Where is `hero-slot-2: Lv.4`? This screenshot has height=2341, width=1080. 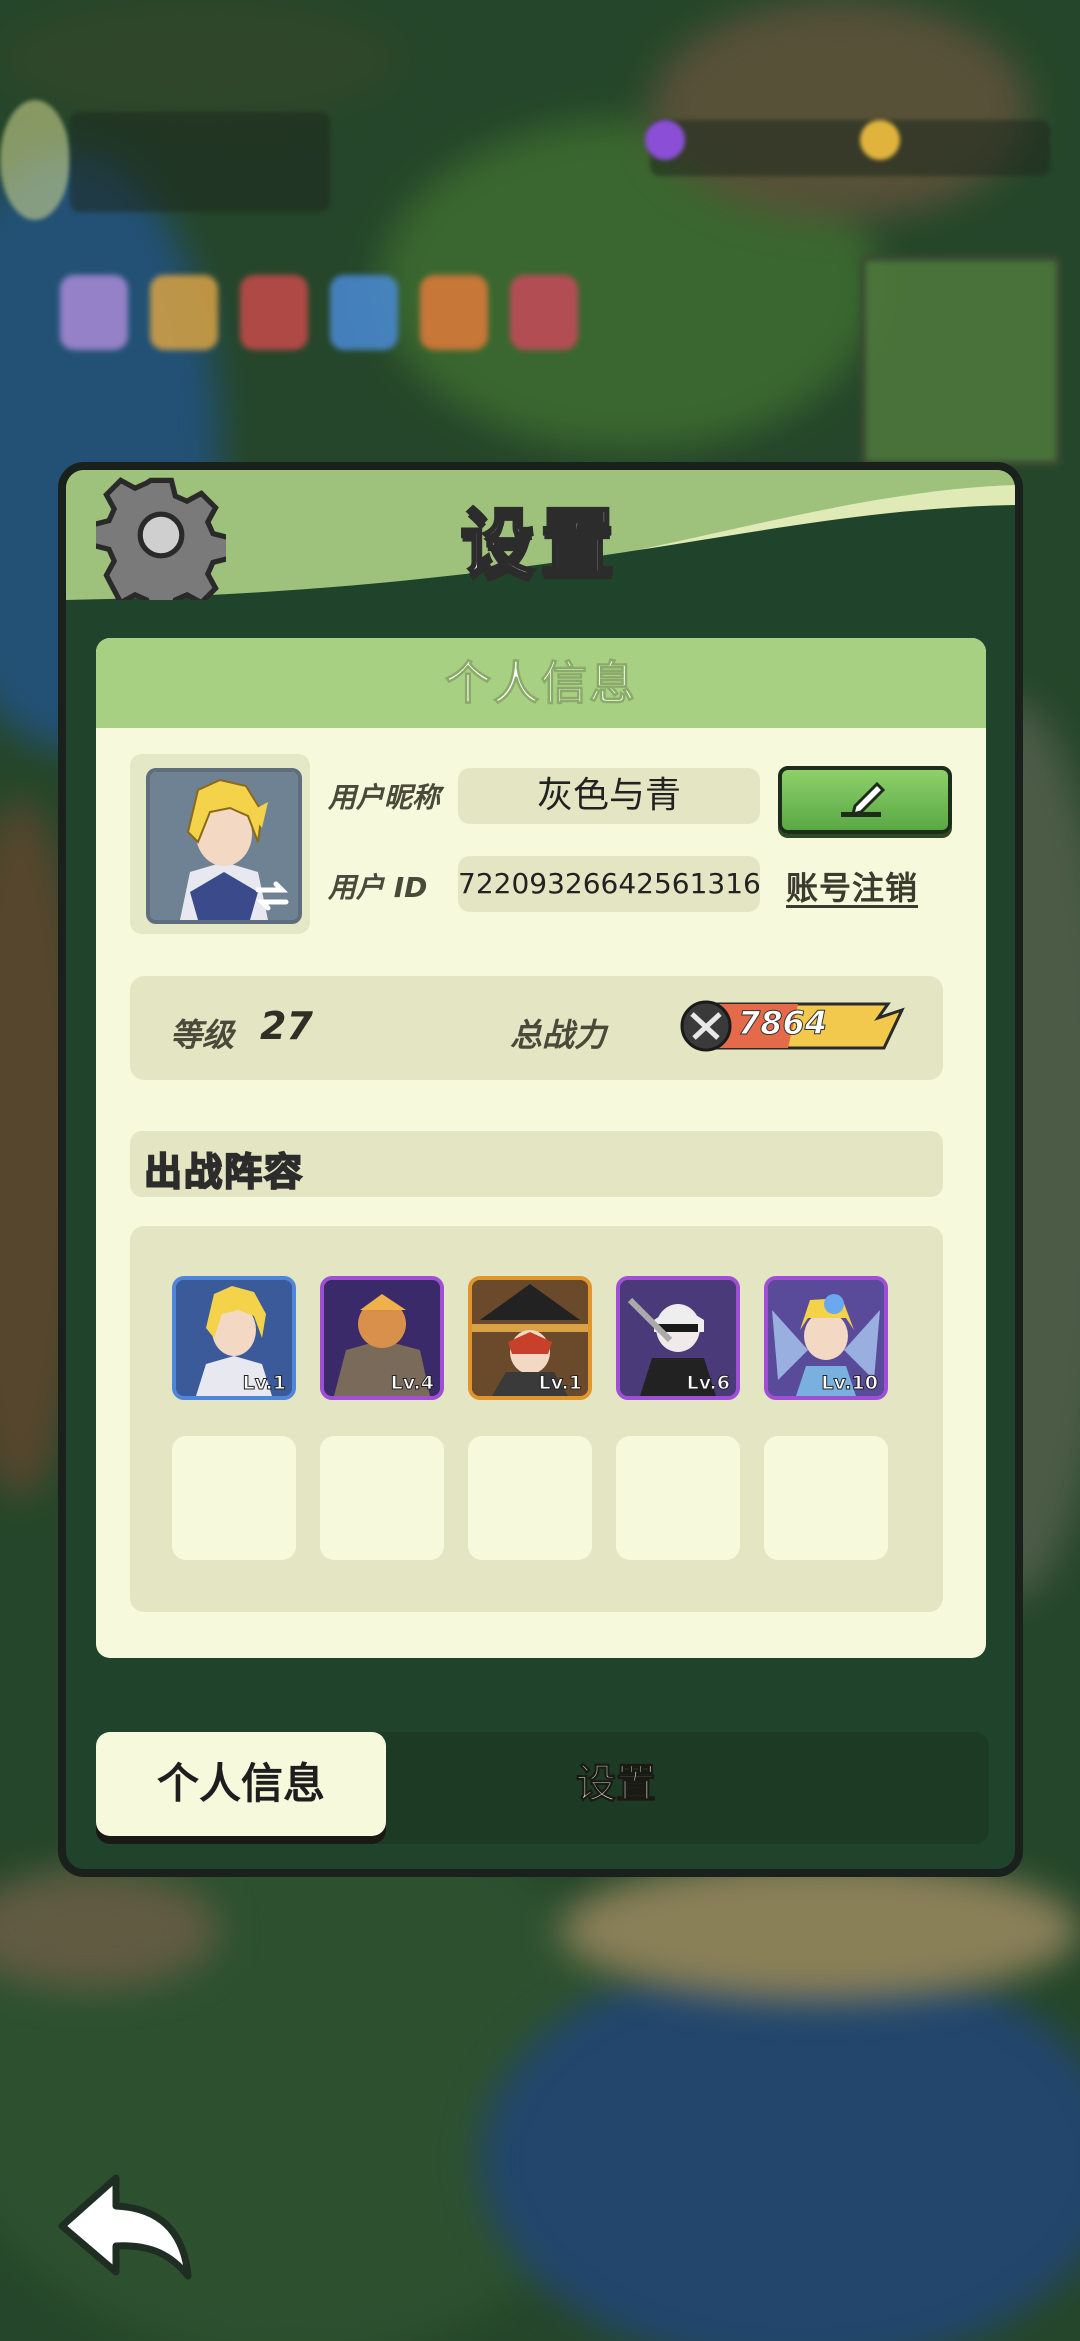
hero-slot-2: Lv.4 is located at coordinates (382, 1338).